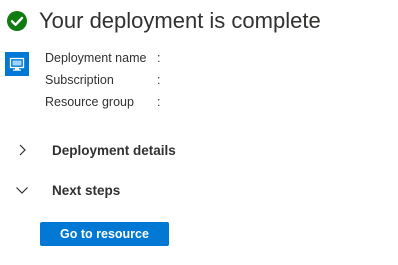  Describe the element at coordinates (104, 234) in the screenshot. I see `go-to-resource-button: Go to resource` at that location.